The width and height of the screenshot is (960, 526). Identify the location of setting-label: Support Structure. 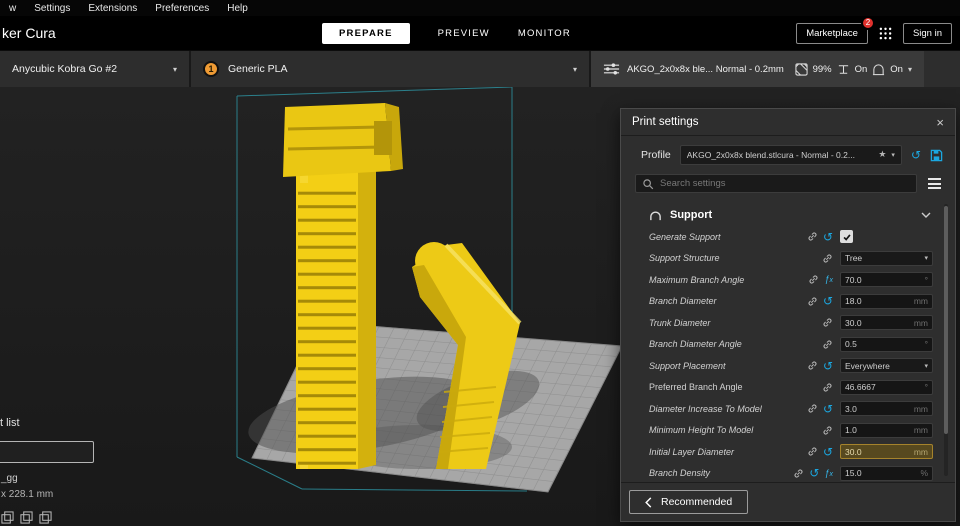
(684, 258).